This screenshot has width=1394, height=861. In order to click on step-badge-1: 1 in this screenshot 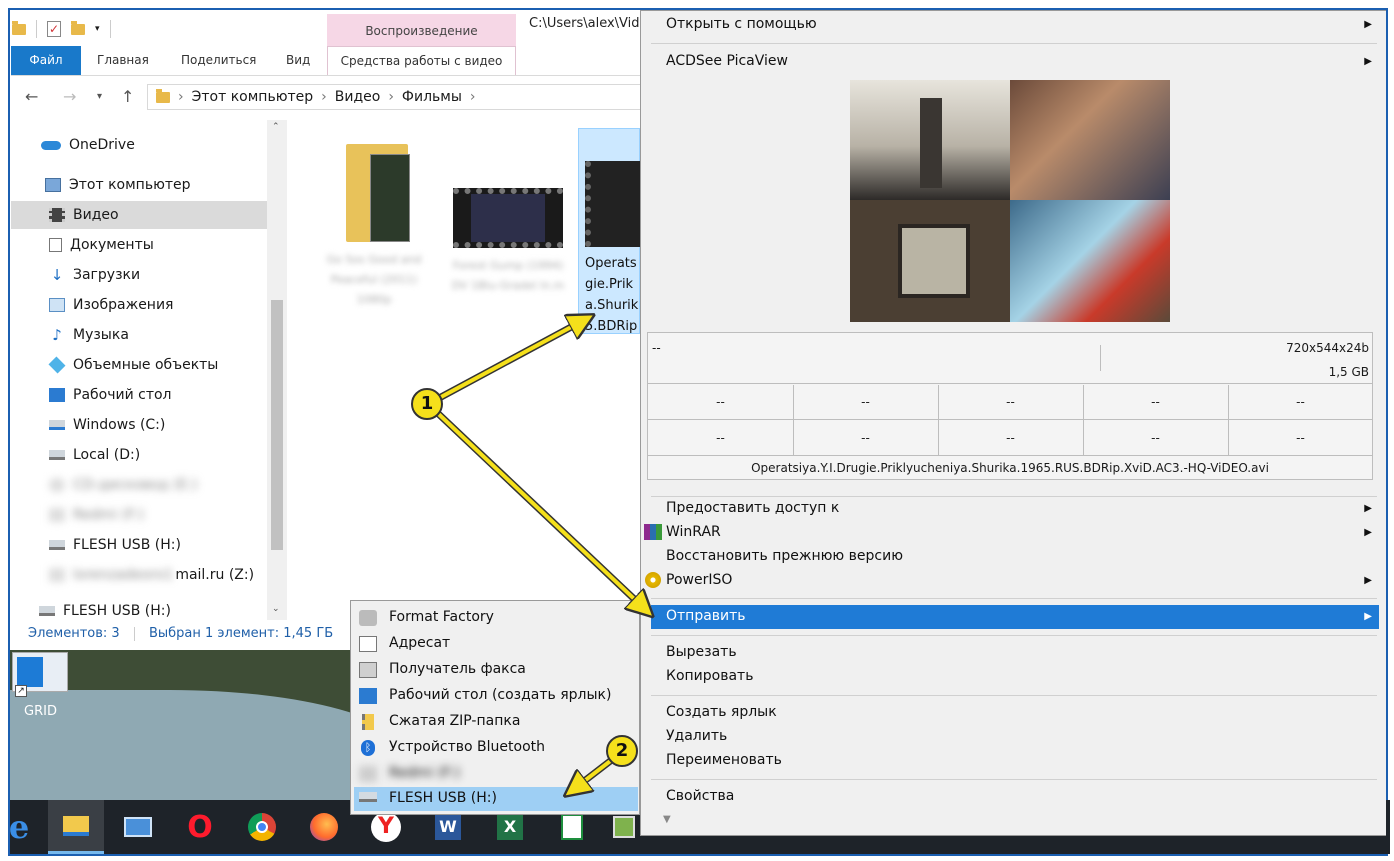, I will do `click(427, 404)`.